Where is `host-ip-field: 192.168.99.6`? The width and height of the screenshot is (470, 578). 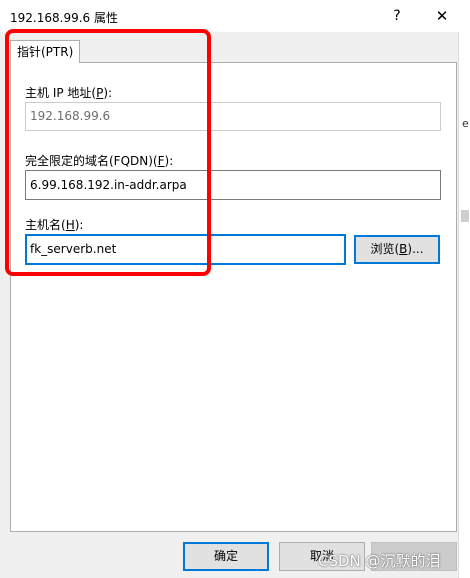 host-ip-field: 192.168.99.6 is located at coordinates (233, 116).